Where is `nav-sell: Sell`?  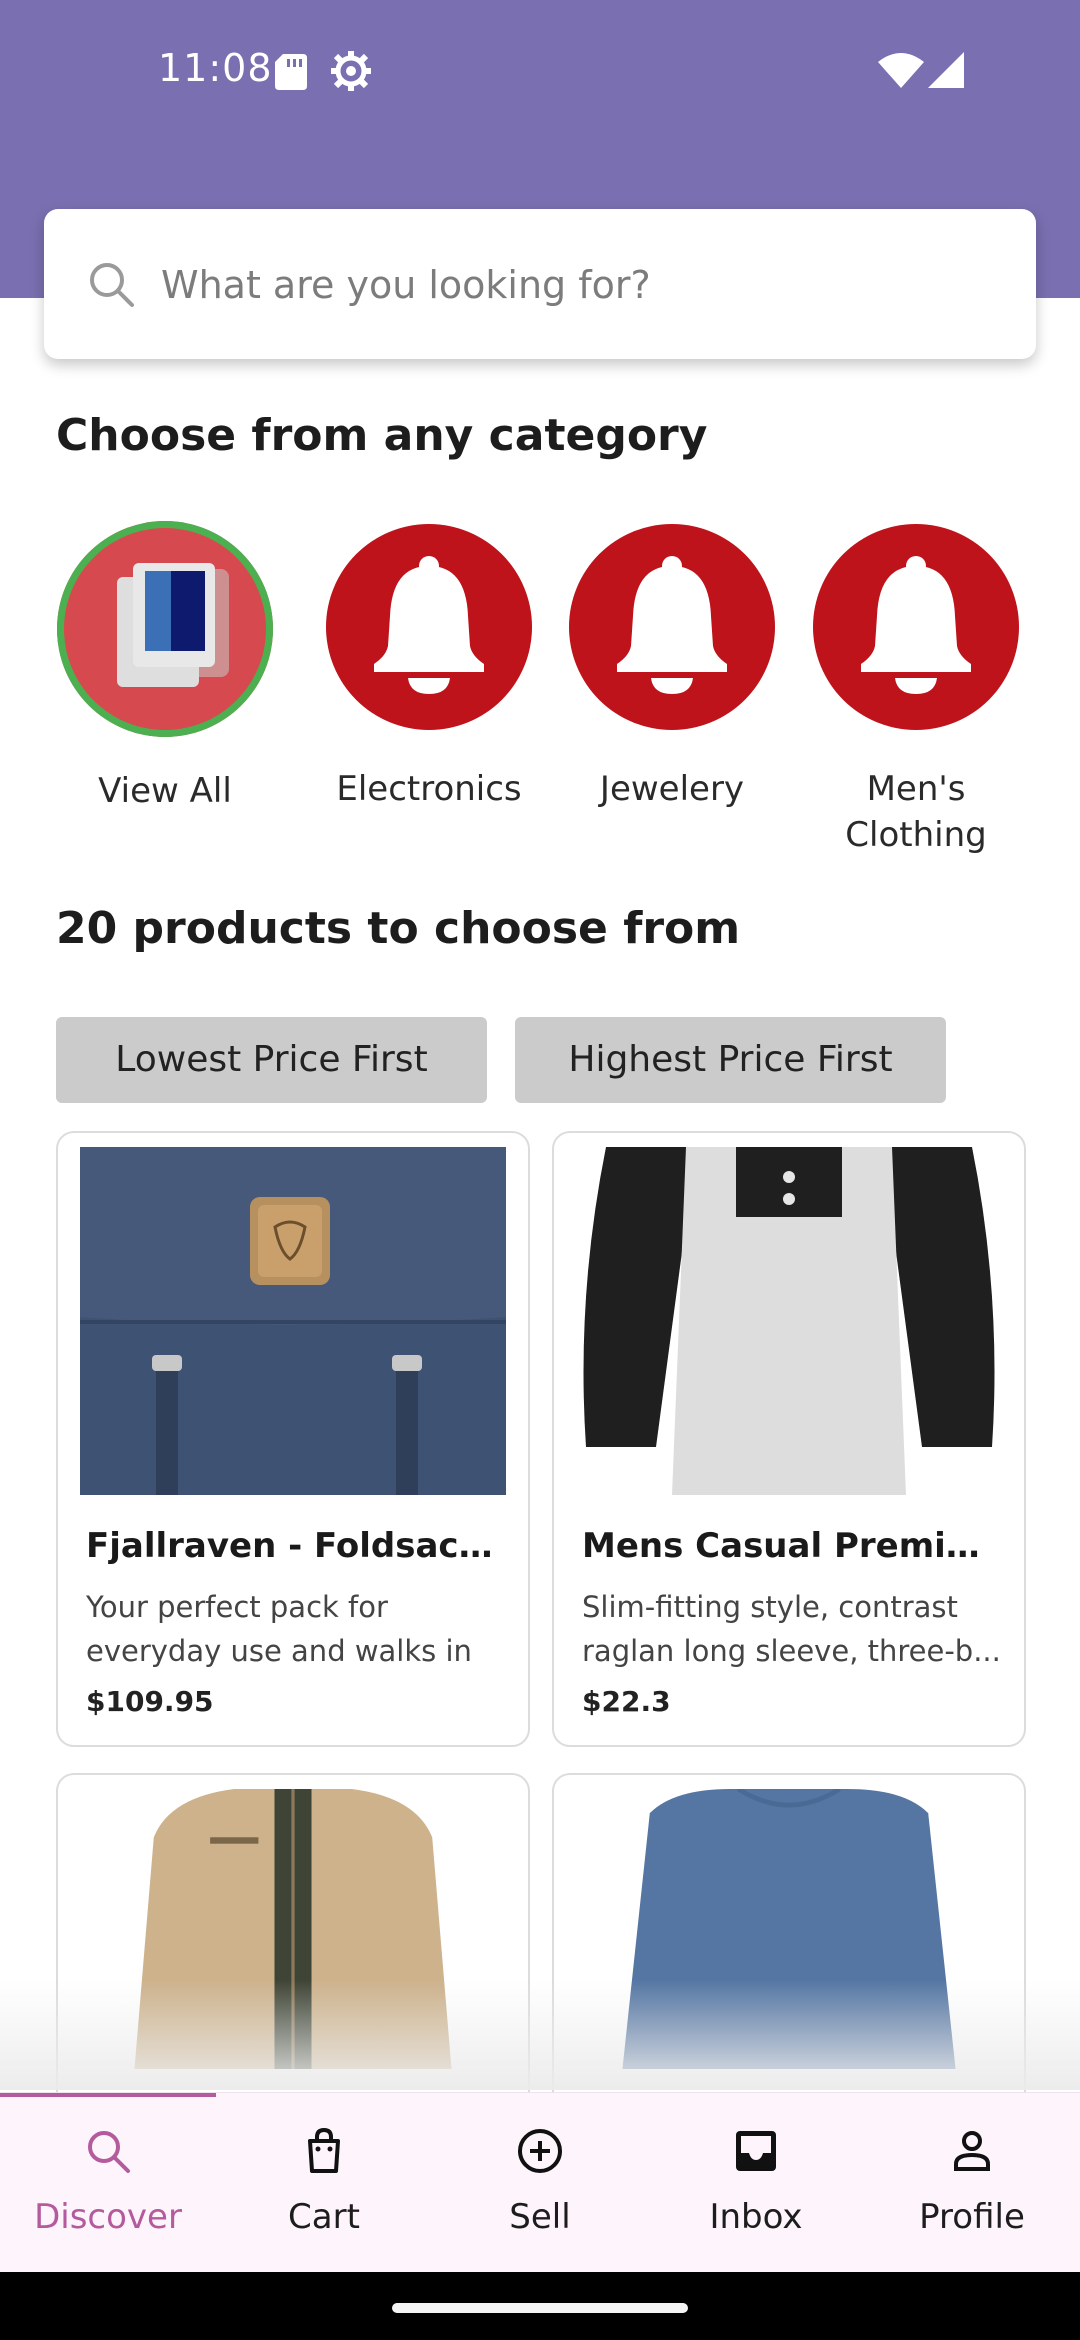 nav-sell: Sell is located at coordinates (540, 2183).